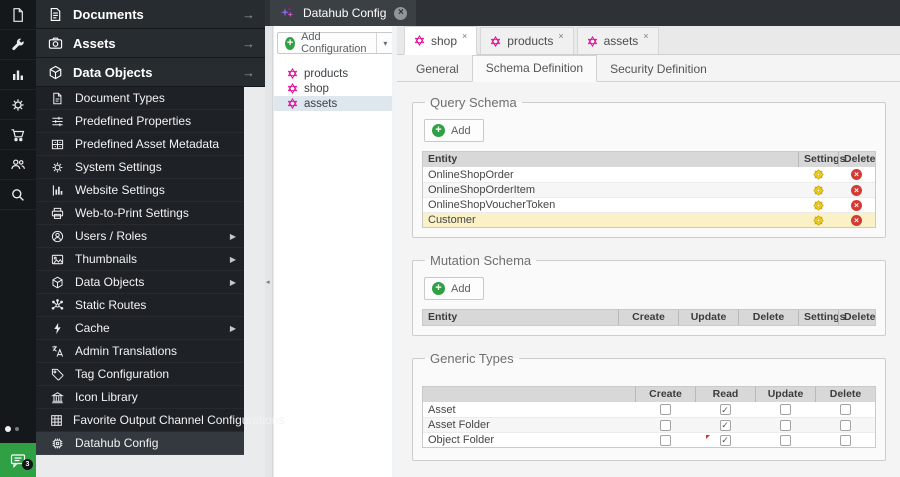 The image size is (900, 477). Describe the element at coordinates (140, 282) in the screenshot. I see `submenu-item-data-objects: Data Objects ▶` at that location.